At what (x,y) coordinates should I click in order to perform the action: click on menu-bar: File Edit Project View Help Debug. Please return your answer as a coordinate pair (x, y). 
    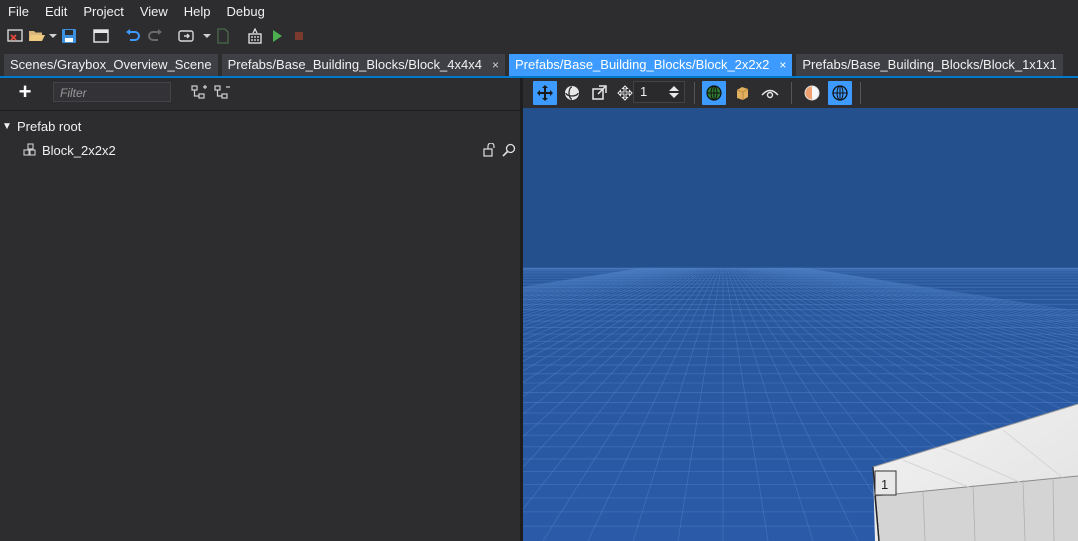
    Looking at the image, I should click on (539, 12).